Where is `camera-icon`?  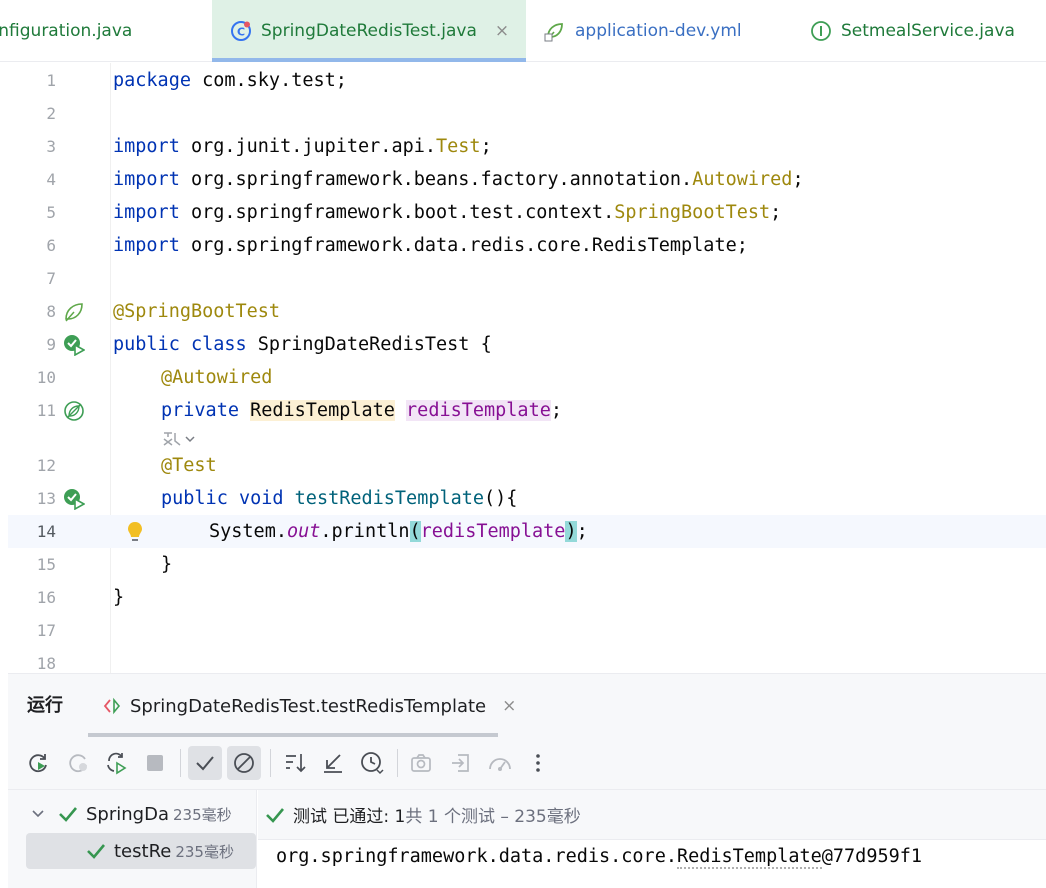 camera-icon is located at coordinates (421, 763).